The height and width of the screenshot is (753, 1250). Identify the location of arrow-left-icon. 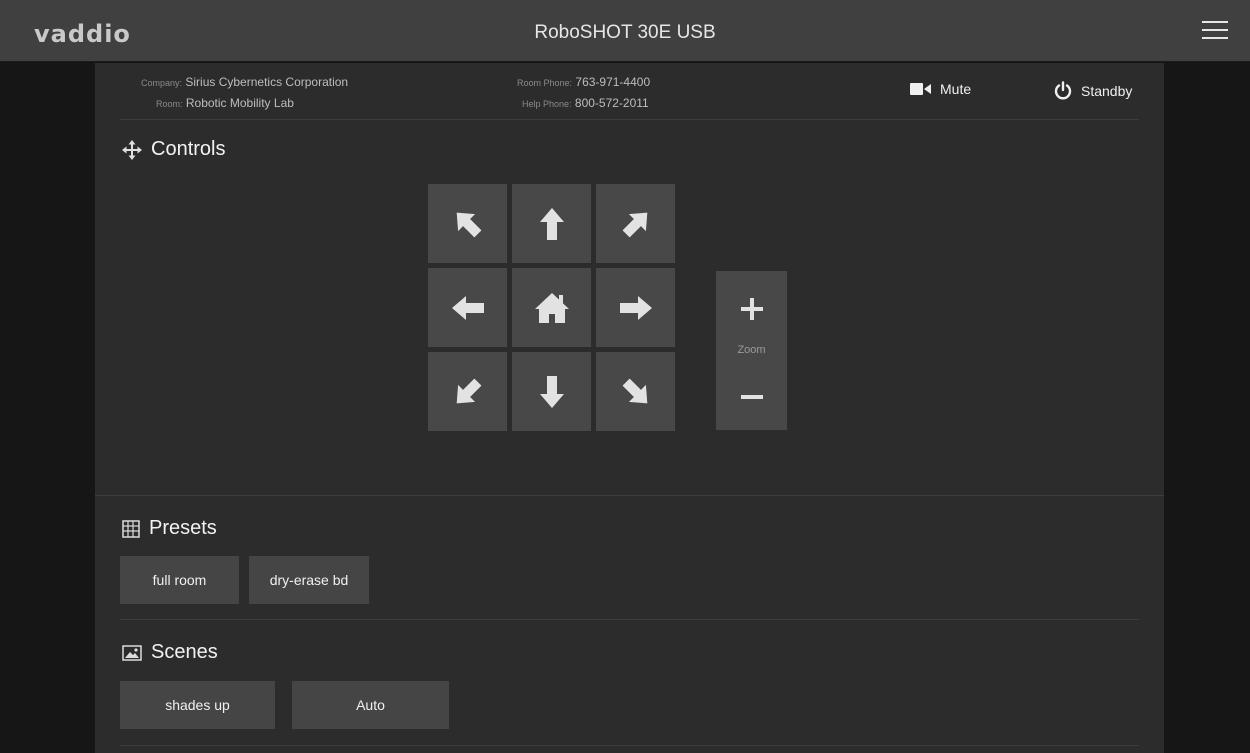
(467, 307).